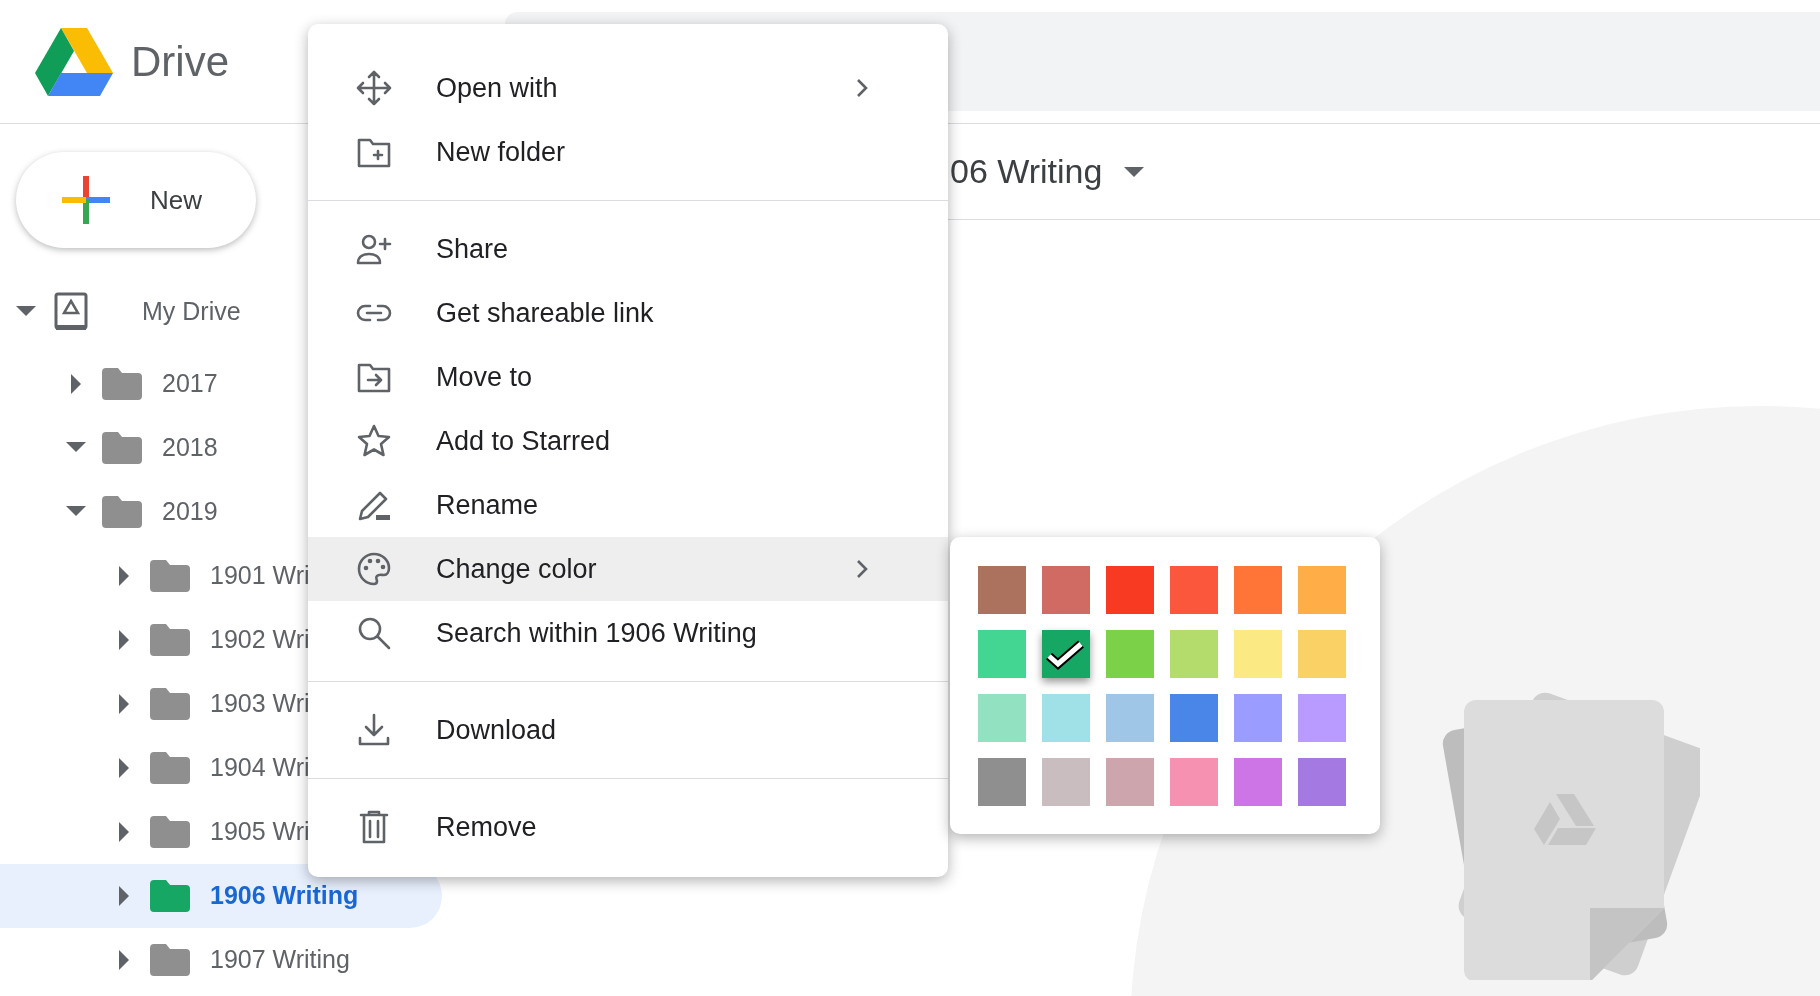 The height and width of the screenshot is (996, 1820). Describe the element at coordinates (260, 576) in the screenshot. I see `folder-name: 1901 Wri` at that location.